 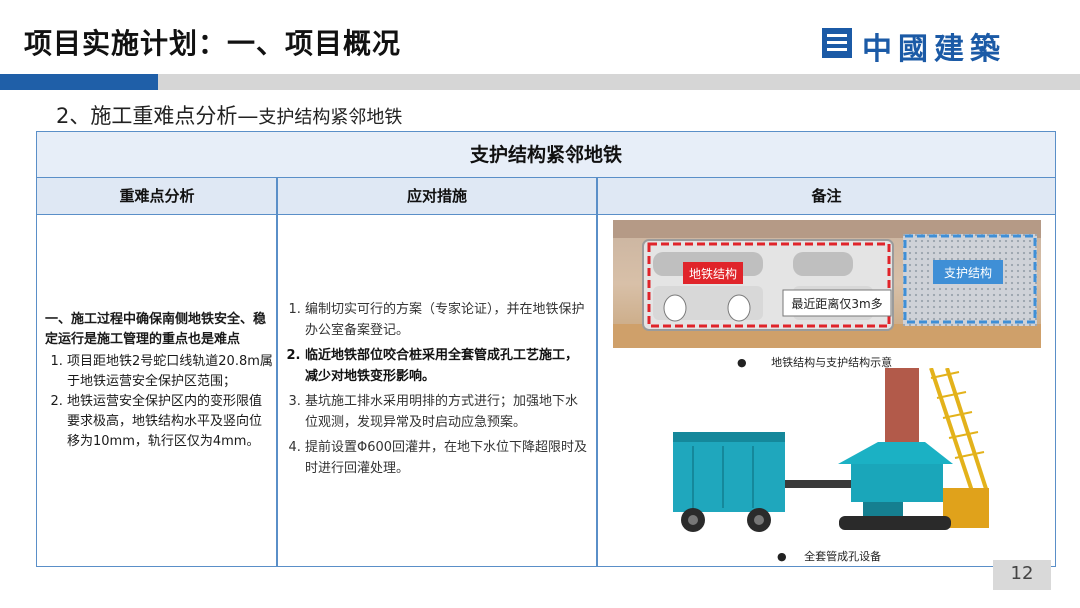 What do you see at coordinates (713, 273) in the screenshot?
I see `label-subway: 地铁结构` at bounding box center [713, 273].